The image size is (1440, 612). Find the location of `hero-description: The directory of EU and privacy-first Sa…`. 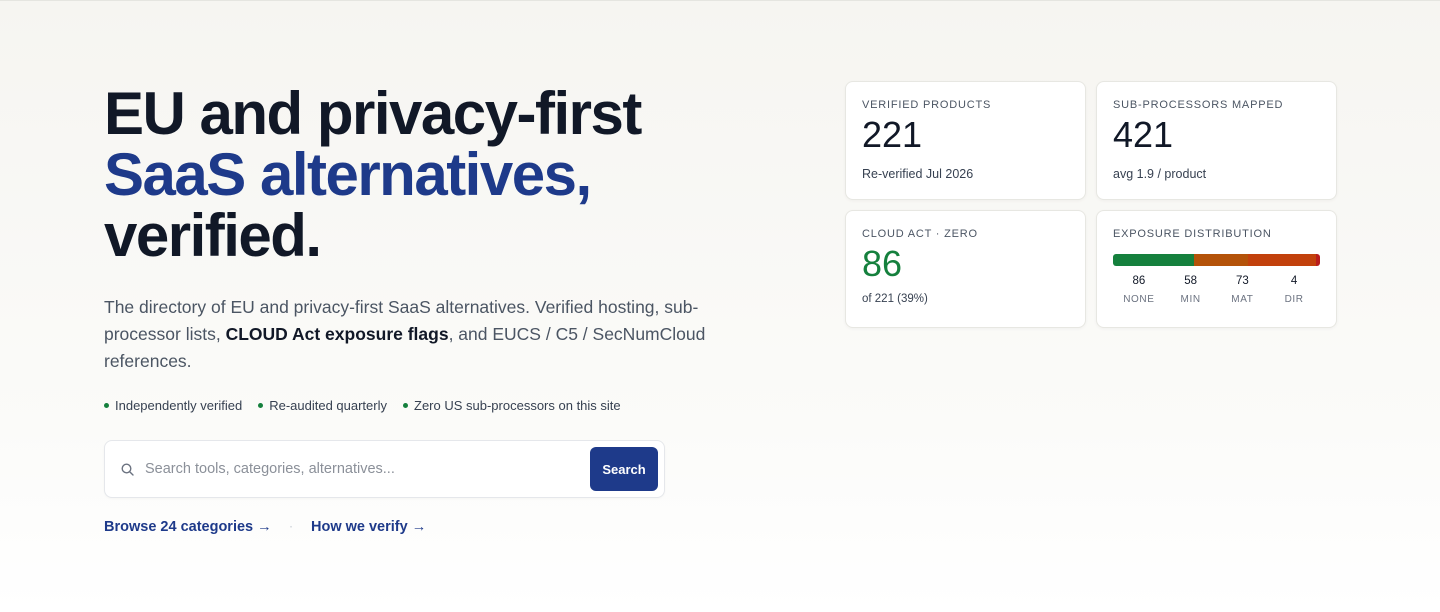

hero-description: The directory of EU and privacy-first Sa… is located at coordinates (419, 334).